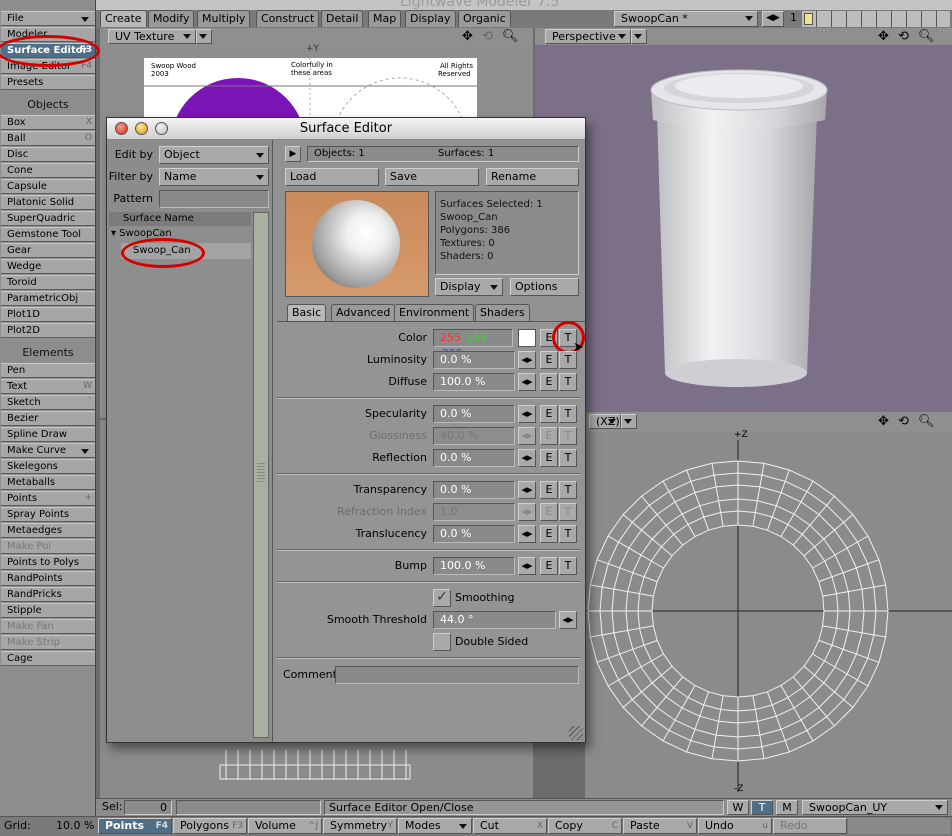 The width and height of the screenshot is (952, 836). What do you see at coordinates (474, 382) in the screenshot?
I see `diffuse-input: 100.0 %` at bounding box center [474, 382].